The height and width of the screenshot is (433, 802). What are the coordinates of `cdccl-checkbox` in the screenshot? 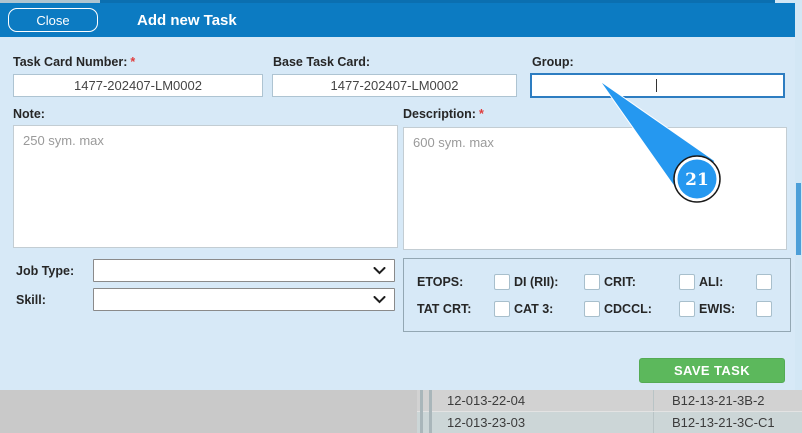 It's located at (687, 308).